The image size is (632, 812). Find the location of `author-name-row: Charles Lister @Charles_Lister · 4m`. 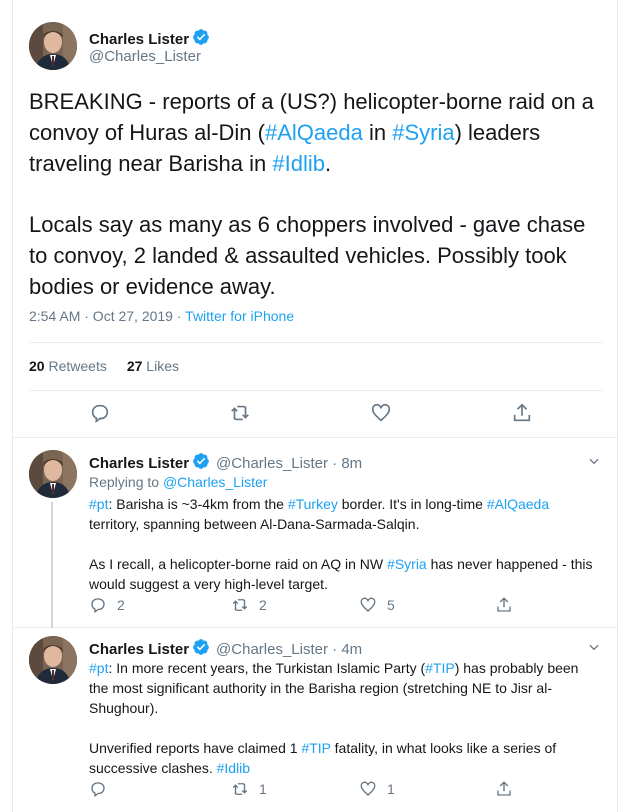

author-name-row: Charles Lister @Charles_Lister · 4m is located at coordinates (225, 649).